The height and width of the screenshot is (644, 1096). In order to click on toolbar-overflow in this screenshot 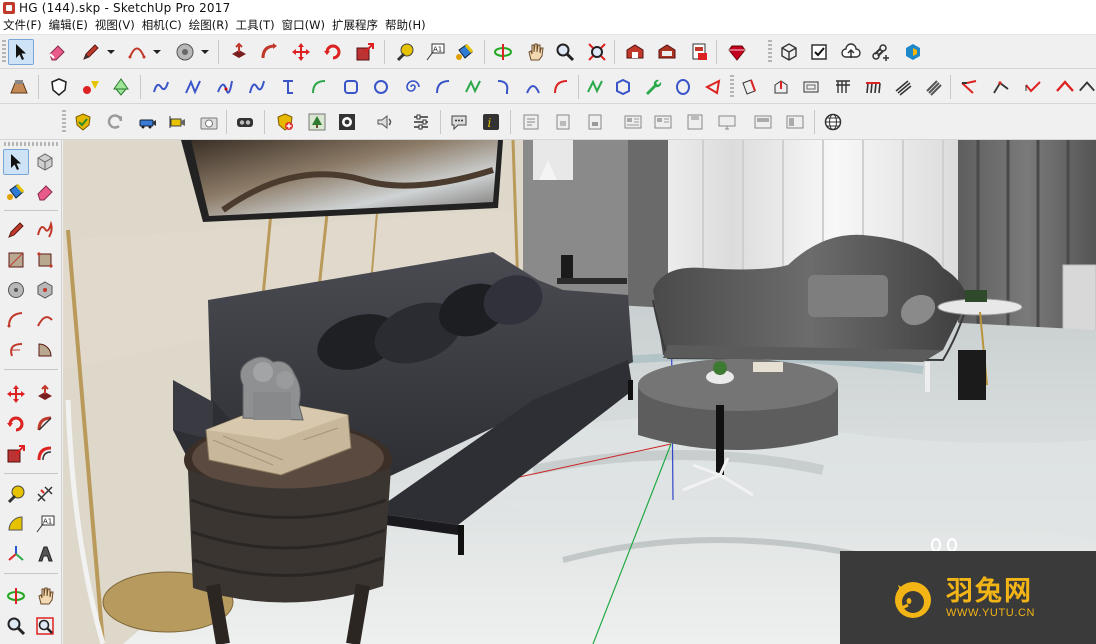, I will do `click(1087, 87)`.